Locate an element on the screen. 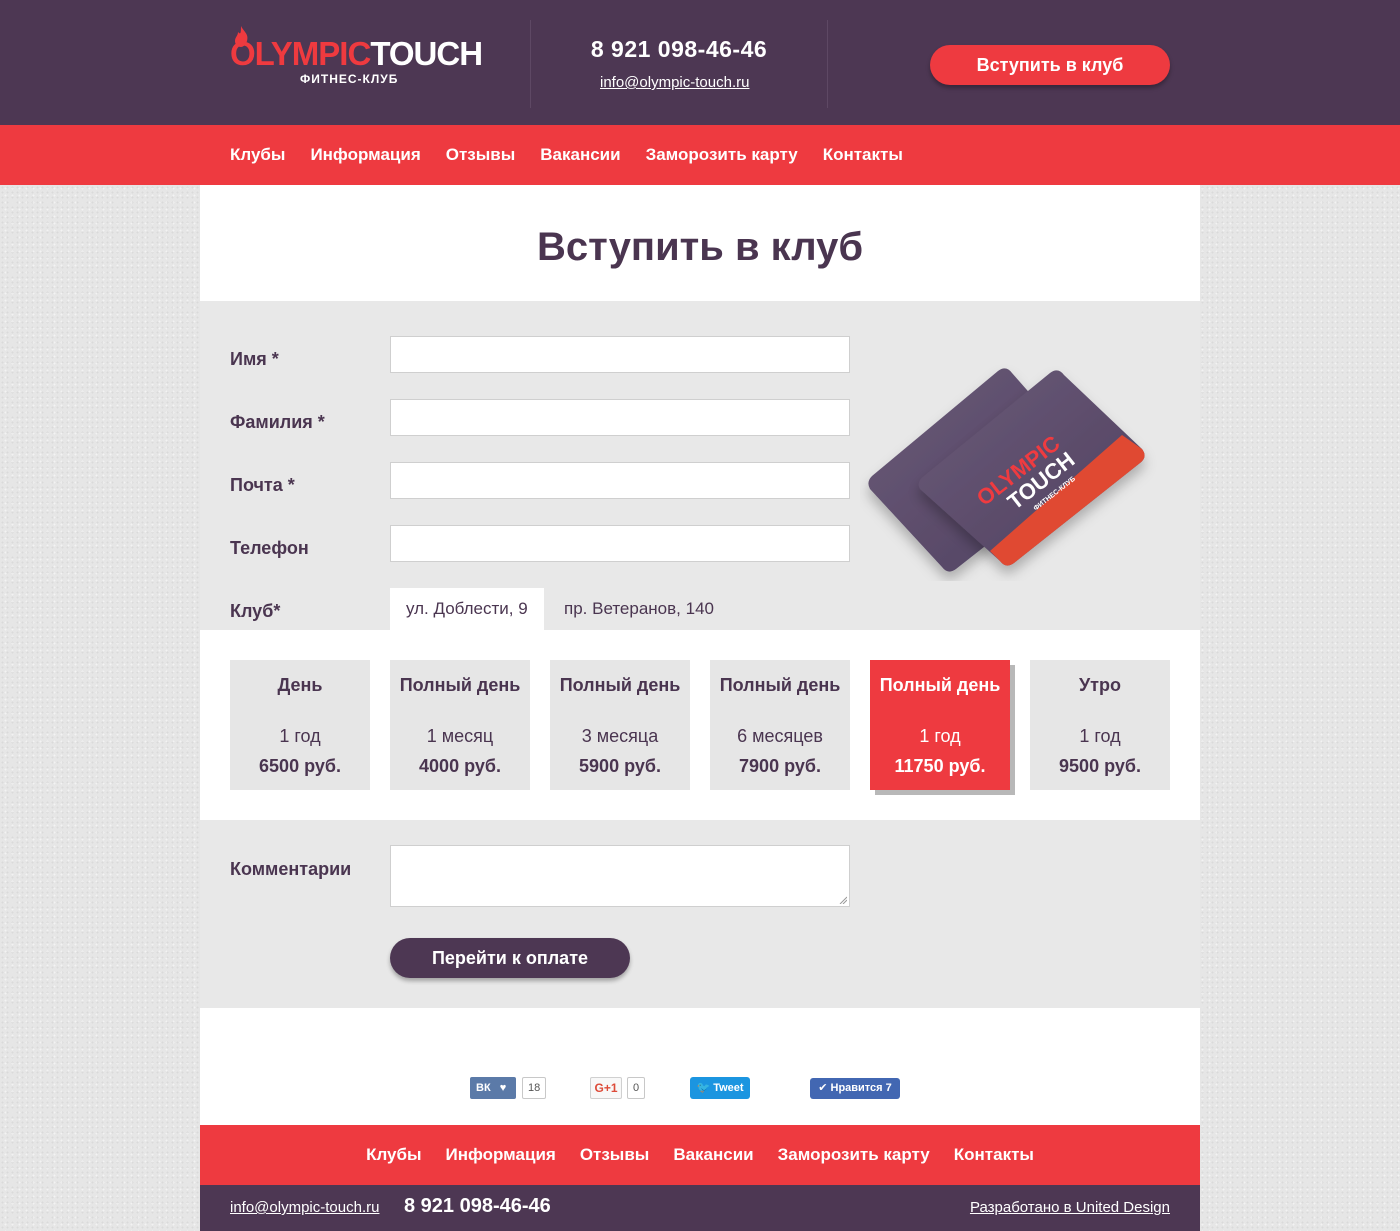  plan-card: День 1 год 6500 руб. is located at coordinates (300, 725).